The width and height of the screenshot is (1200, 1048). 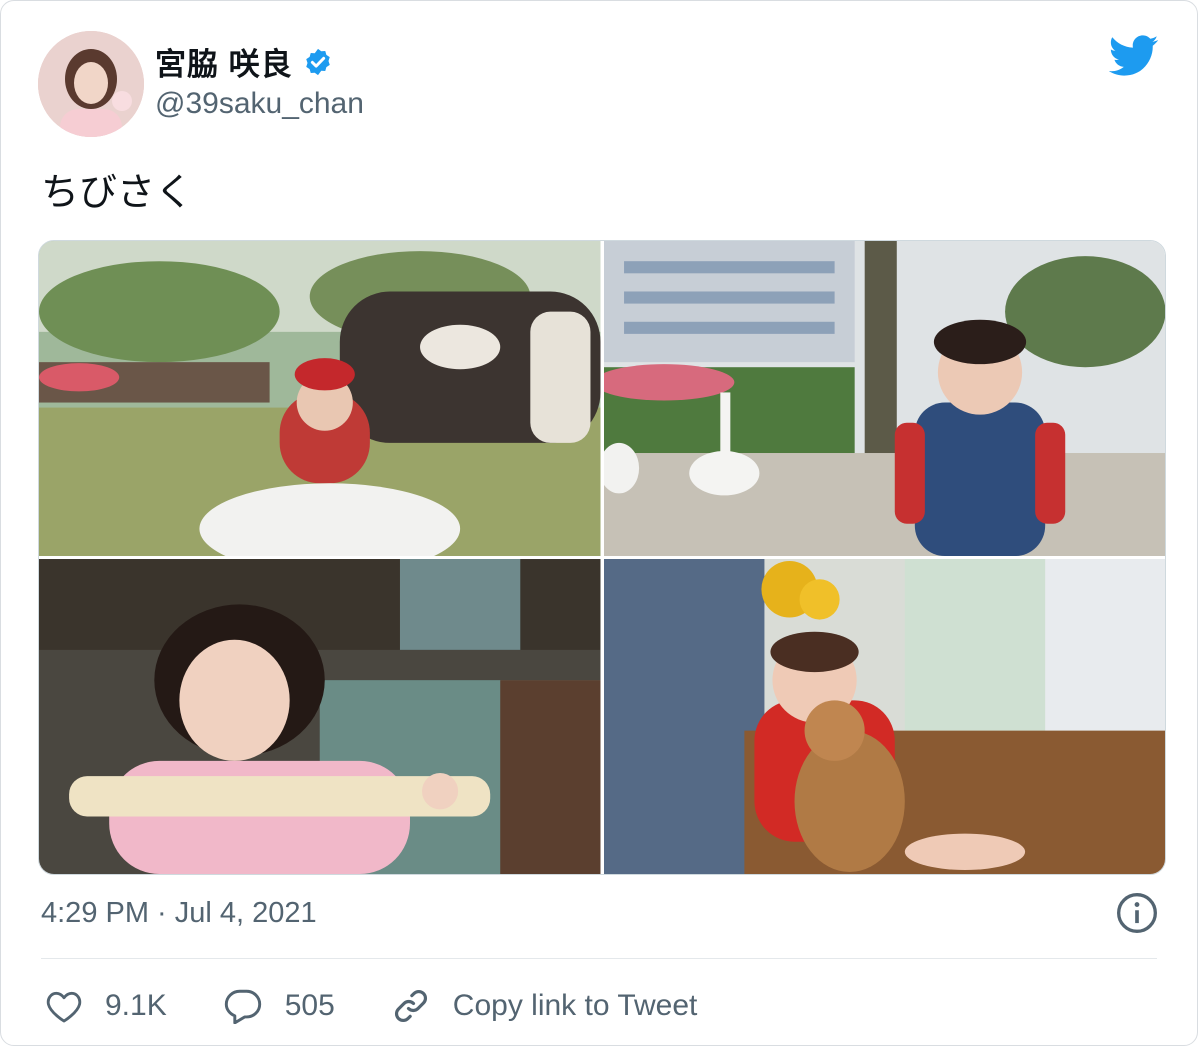 I want to click on divider, so click(x=599, y=958).